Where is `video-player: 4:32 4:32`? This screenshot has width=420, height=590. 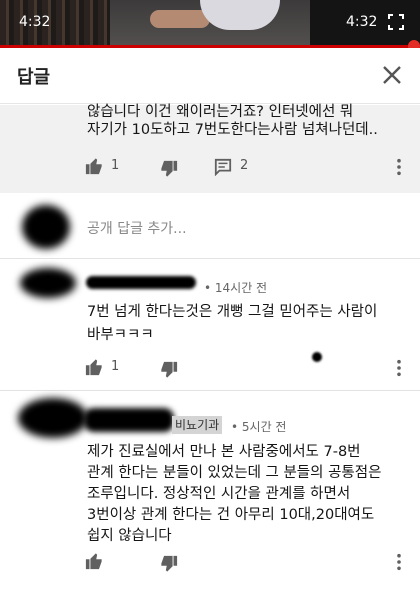 video-player: 4:32 4:32 is located at coordinates (210, 24).